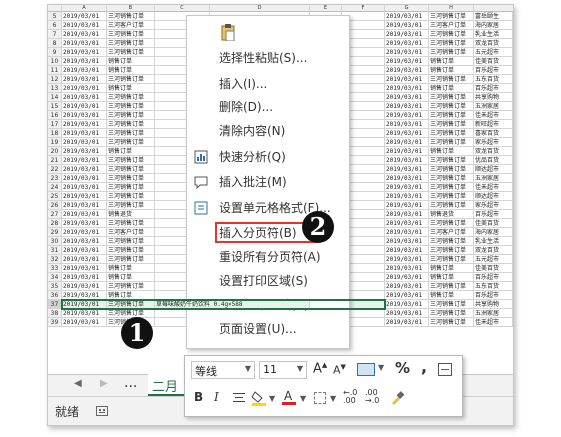  I want to click on italic-button: I, so click(216, 397).